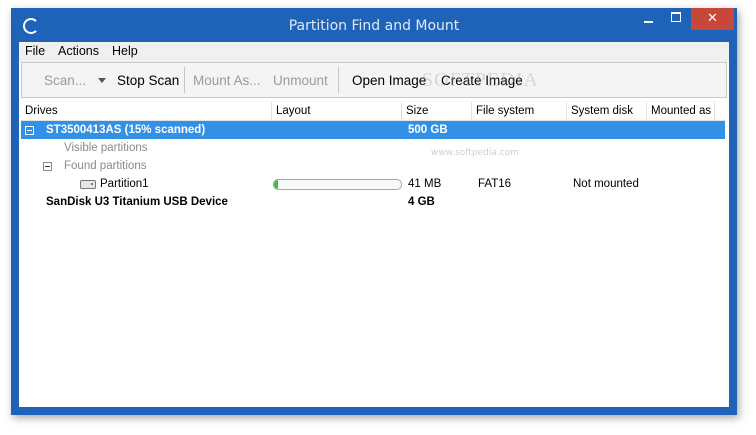 This screenshot has width=756, height=435. Describe the element at coordinates (300, 80) in the screenshot. I see `unmount-button: Unmount` at that location.